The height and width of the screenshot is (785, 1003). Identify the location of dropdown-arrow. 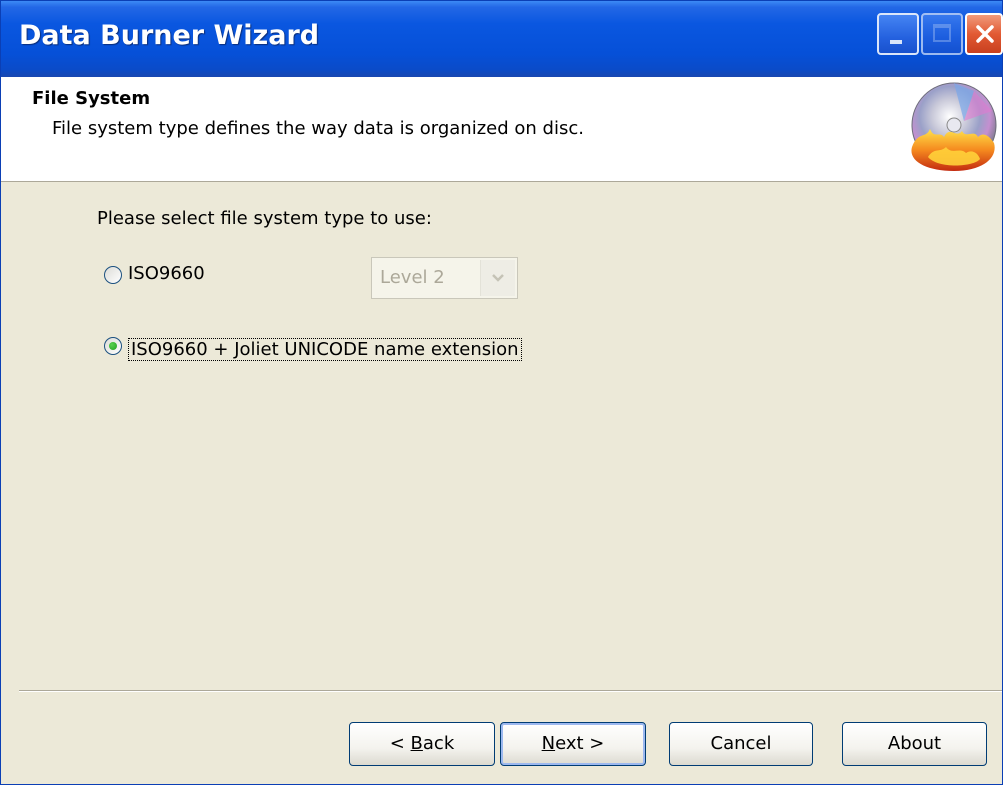
(497, 278).